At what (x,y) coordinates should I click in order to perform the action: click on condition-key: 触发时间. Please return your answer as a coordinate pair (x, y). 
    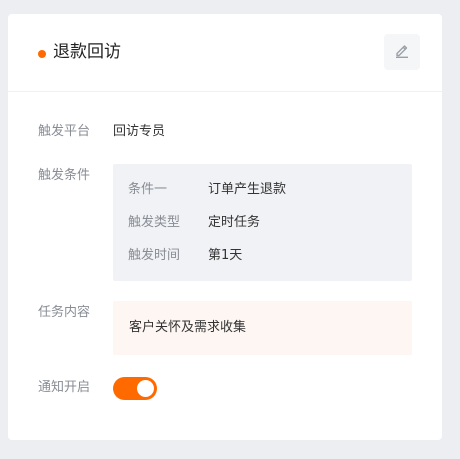
    Looking at the image, I should click on (154, 255).